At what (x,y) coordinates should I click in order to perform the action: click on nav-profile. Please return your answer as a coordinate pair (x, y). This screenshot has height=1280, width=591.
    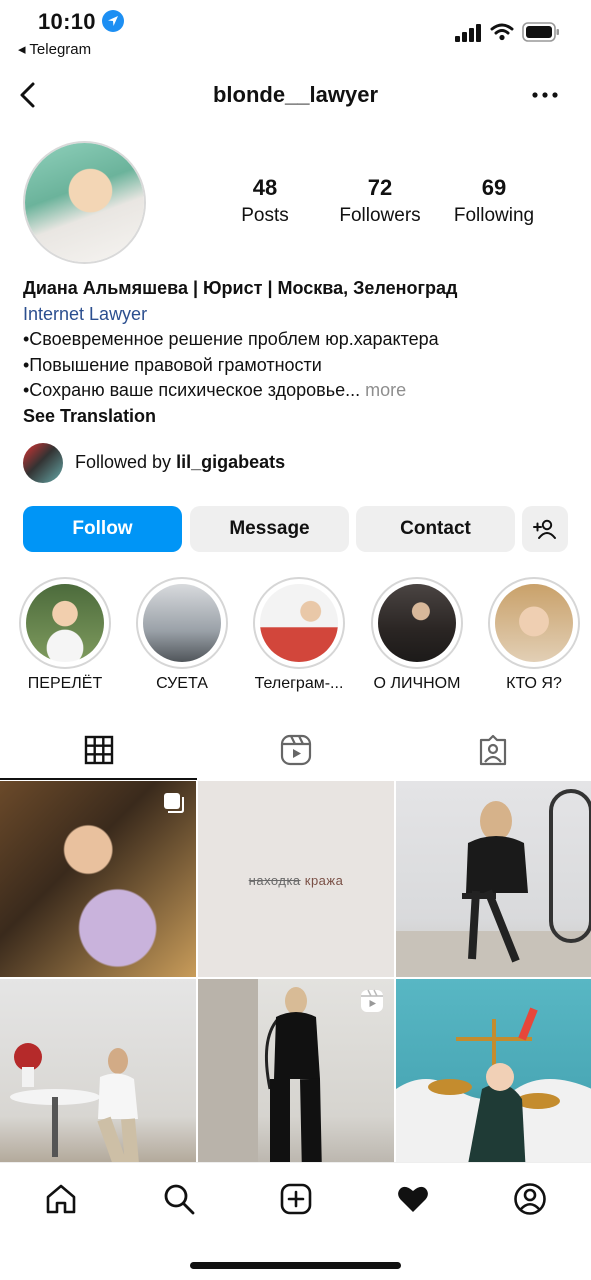
    Looking at the image, I should click on (530, 1199).